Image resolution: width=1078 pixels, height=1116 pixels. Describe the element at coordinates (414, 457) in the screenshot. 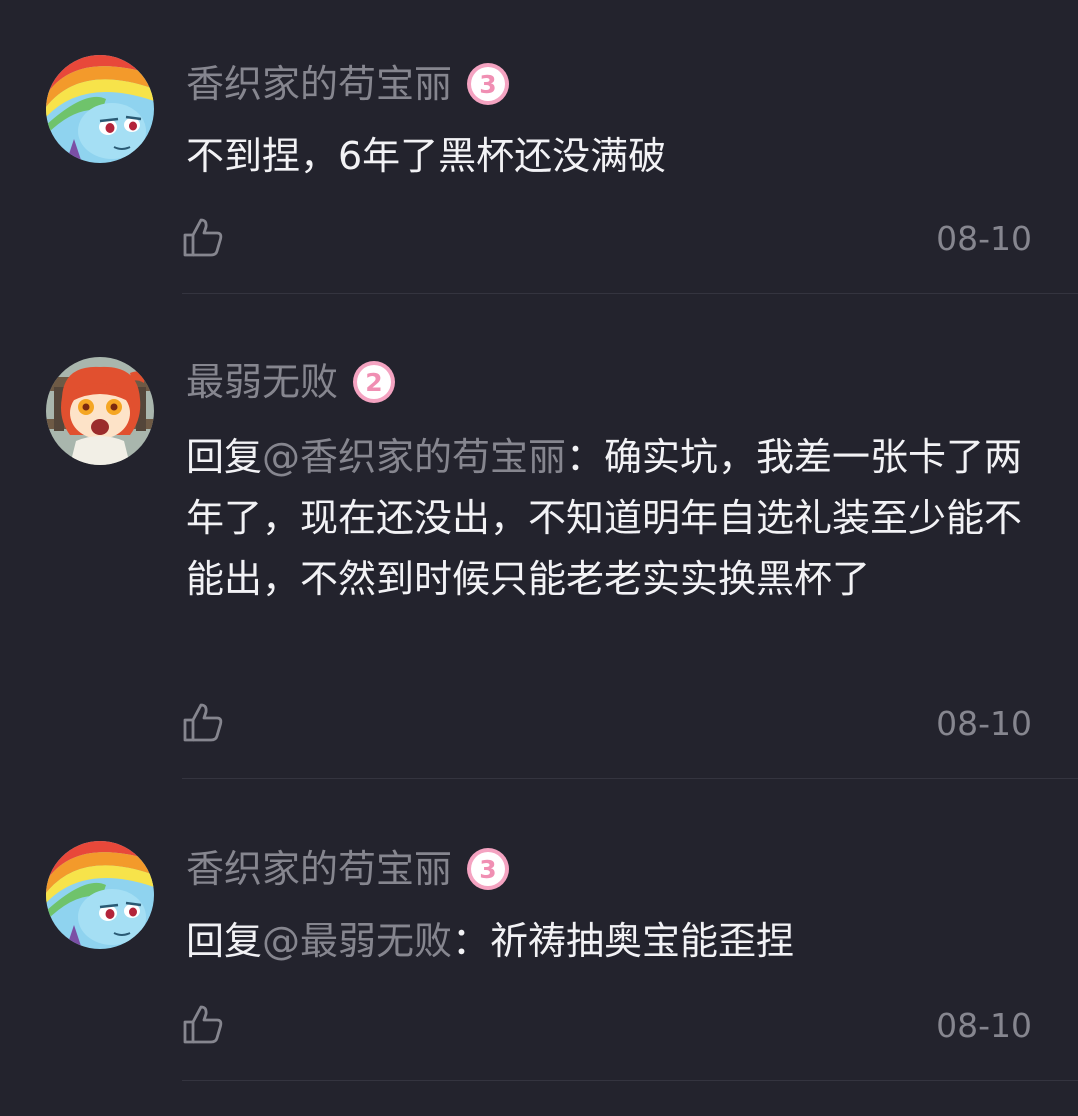

I see `mention-link: @香织家的苟宝丽` at that location.